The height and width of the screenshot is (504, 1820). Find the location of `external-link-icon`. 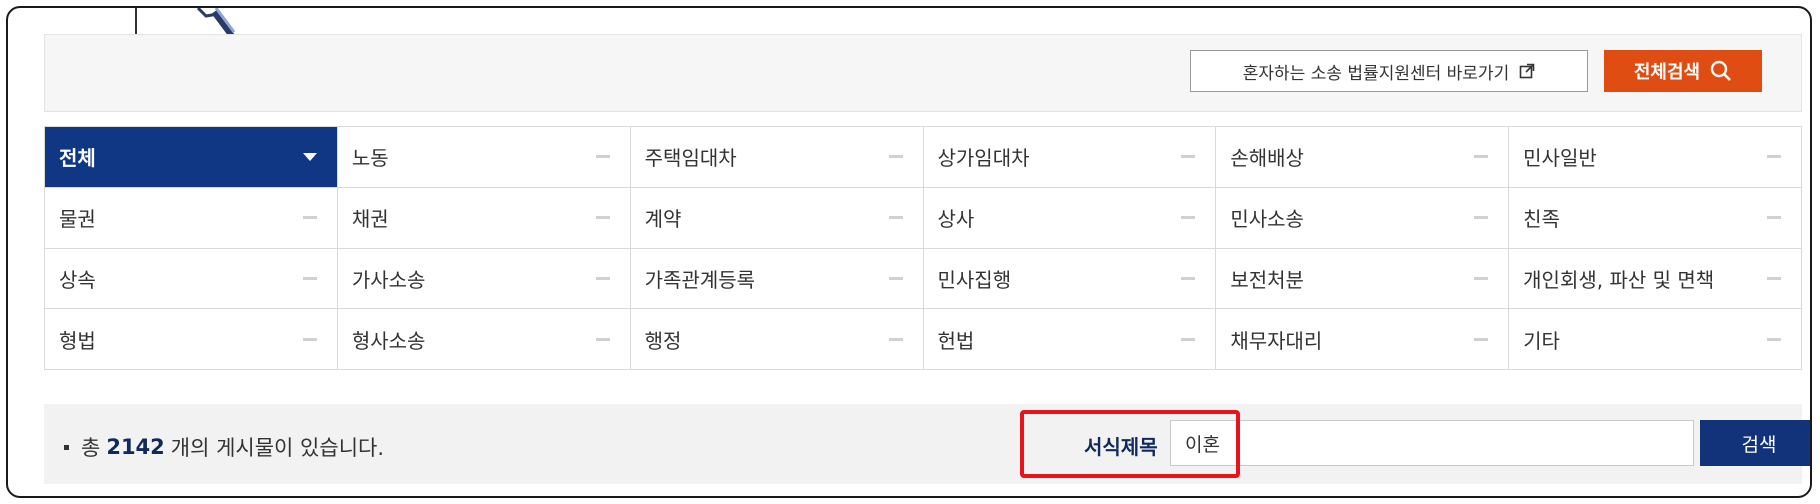

external-link-icon is located at coordinates (1527, 71).